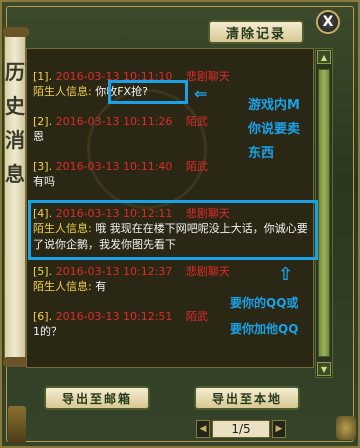 This screenshot has width=360, height=448. What do you see at coordinates (264, 329) in the screenshot?
I see `annotation-note: 要你加他QQ` at bounding box center [264, 329].